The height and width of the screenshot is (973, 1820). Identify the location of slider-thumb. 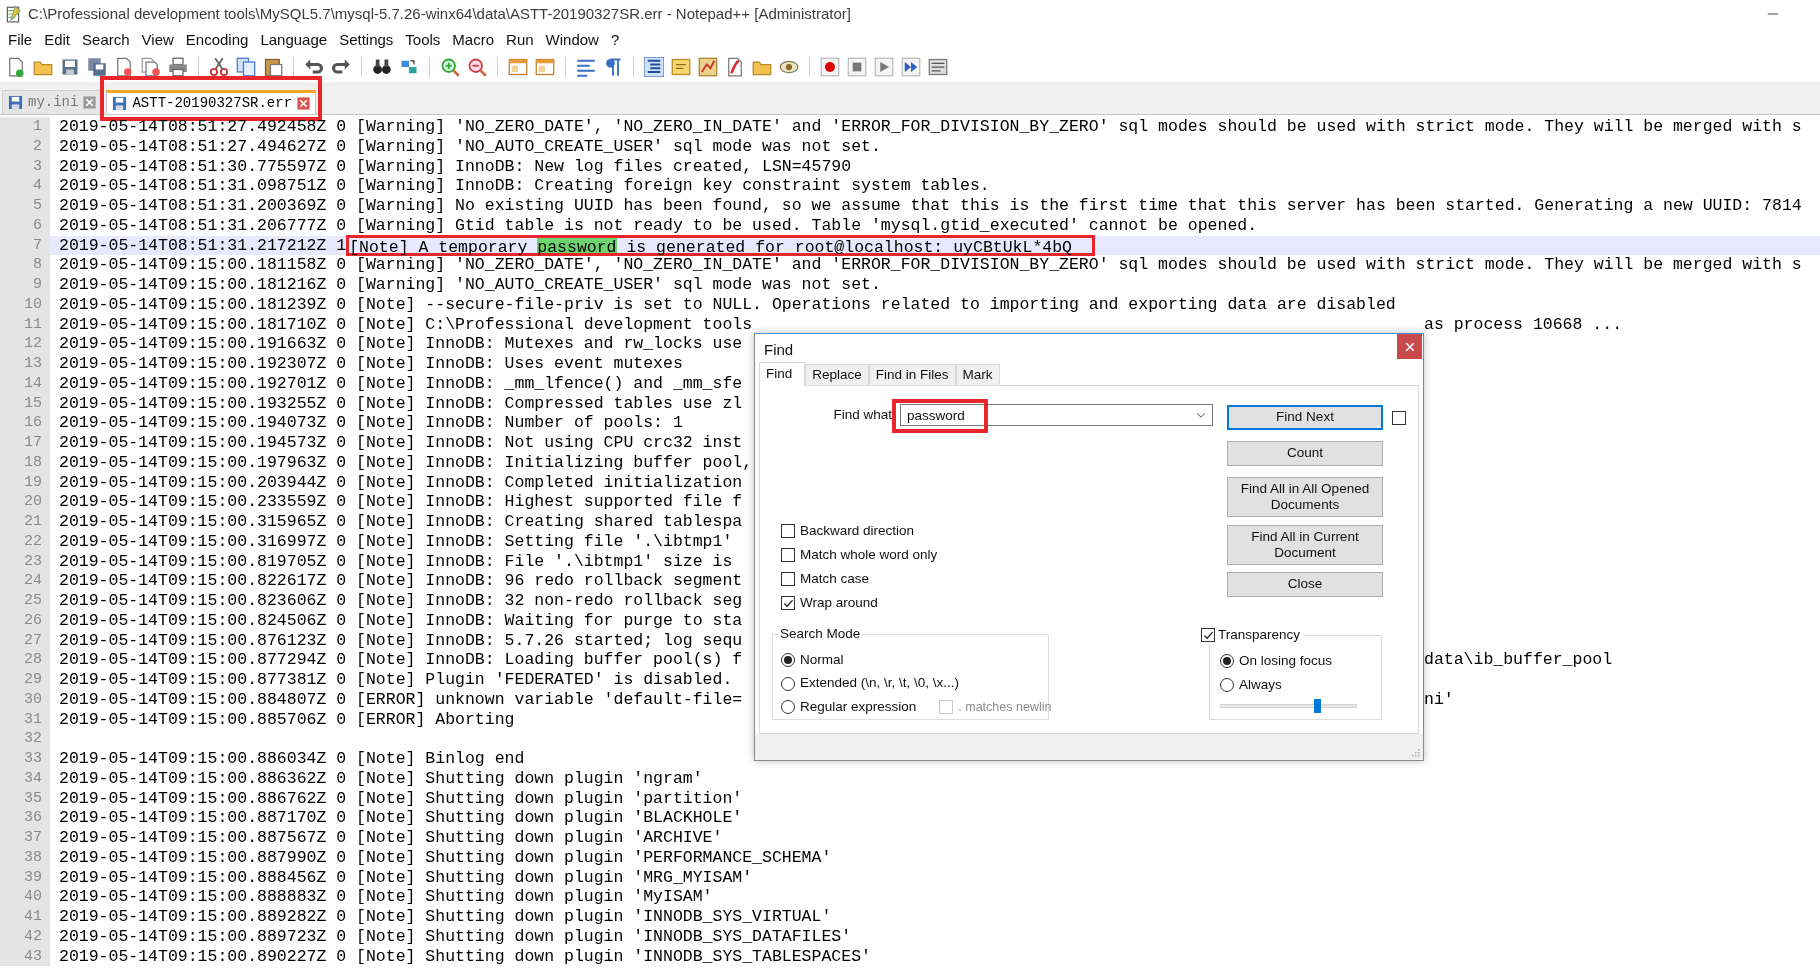
(1318, 706).